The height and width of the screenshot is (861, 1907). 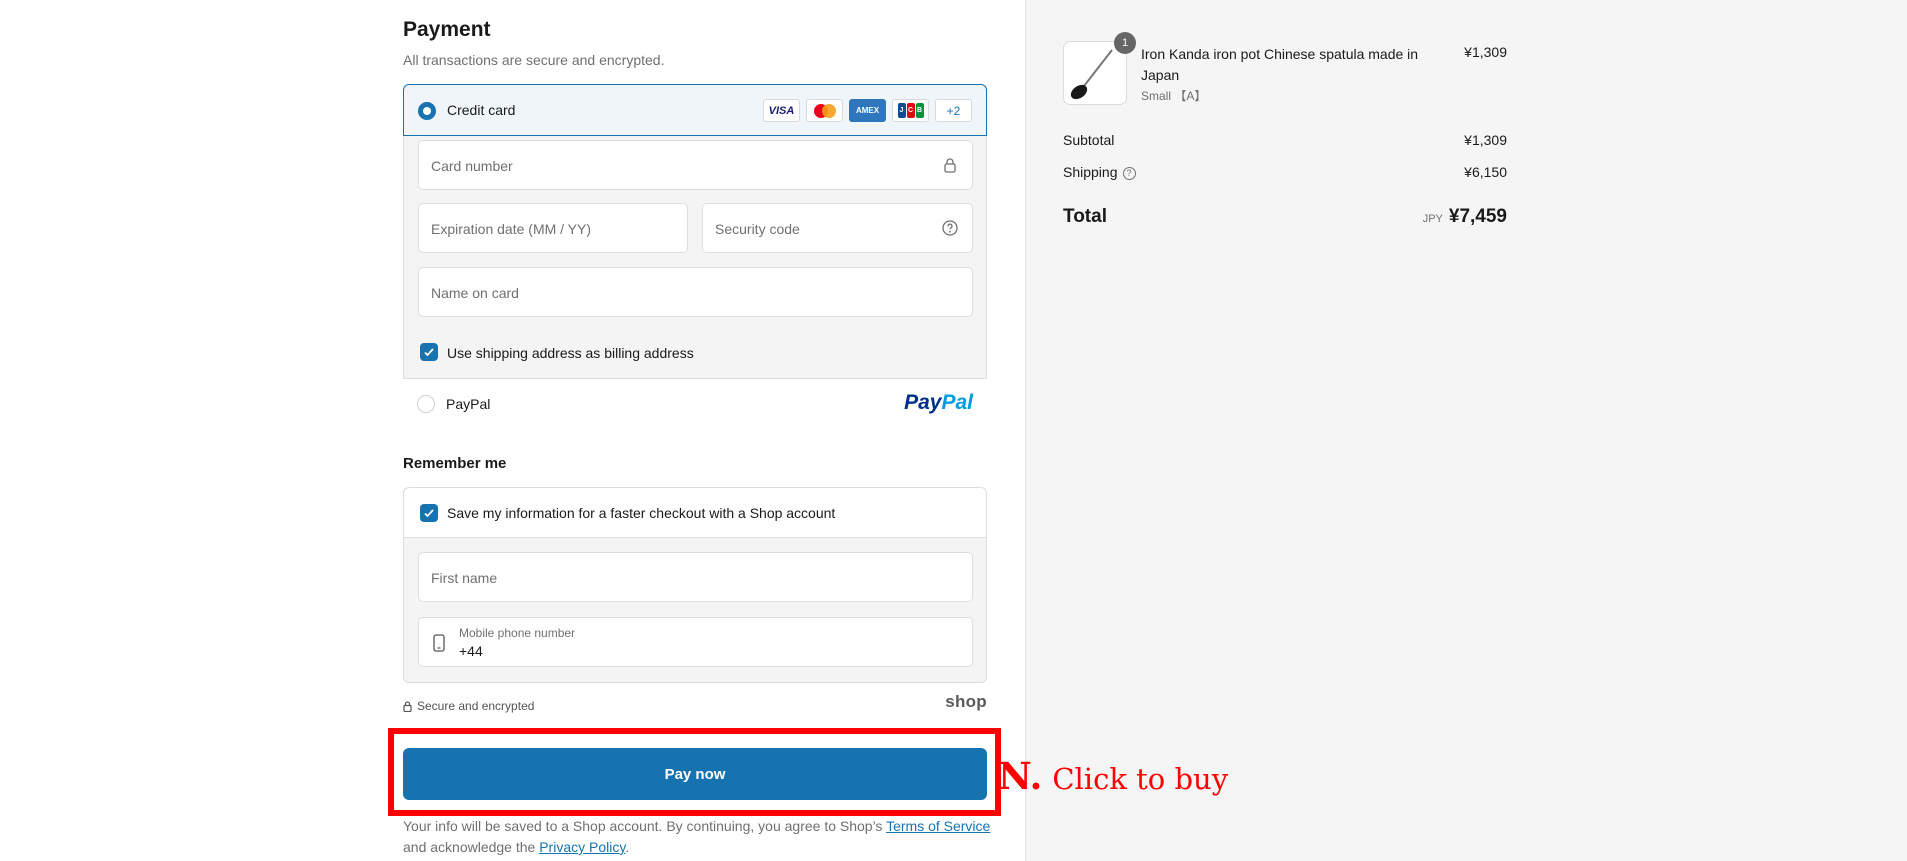 I want to click on card-brand-icons: VISA AMEX JCB +2, so click(x=867, y=110).